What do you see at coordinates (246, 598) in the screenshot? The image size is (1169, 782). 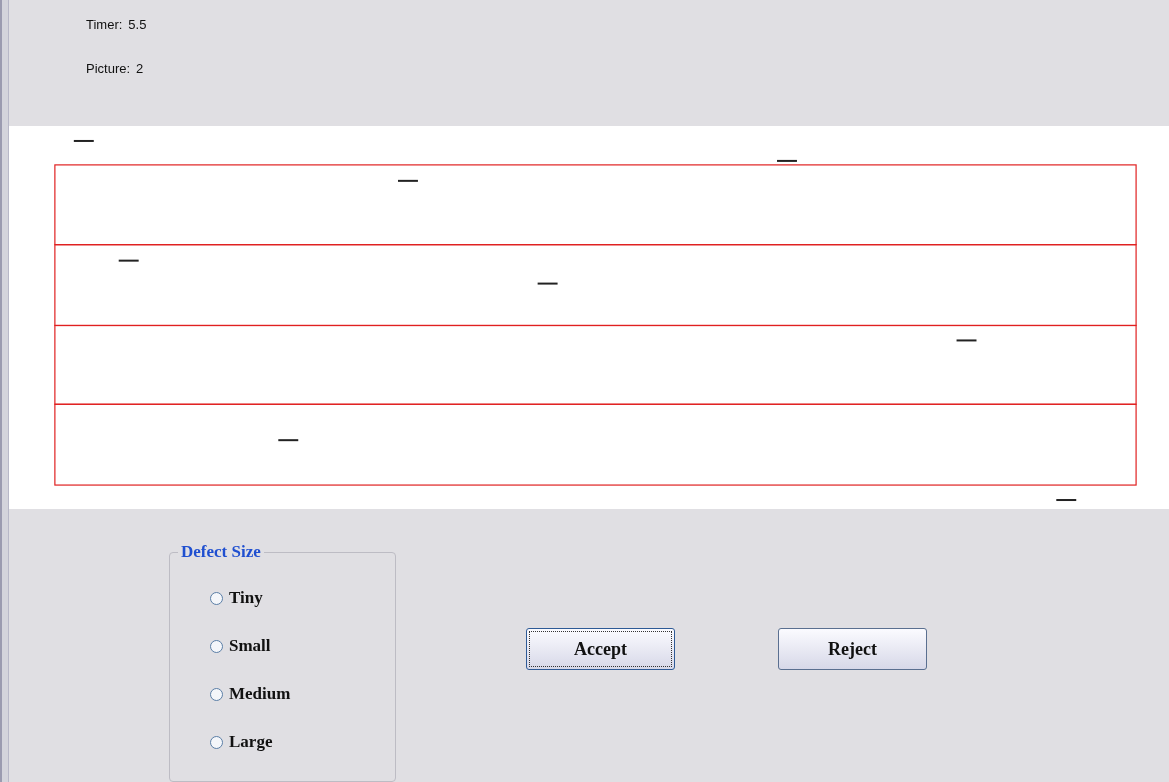 I see `radio-label: Tiny` at bounding box center [246, 598].